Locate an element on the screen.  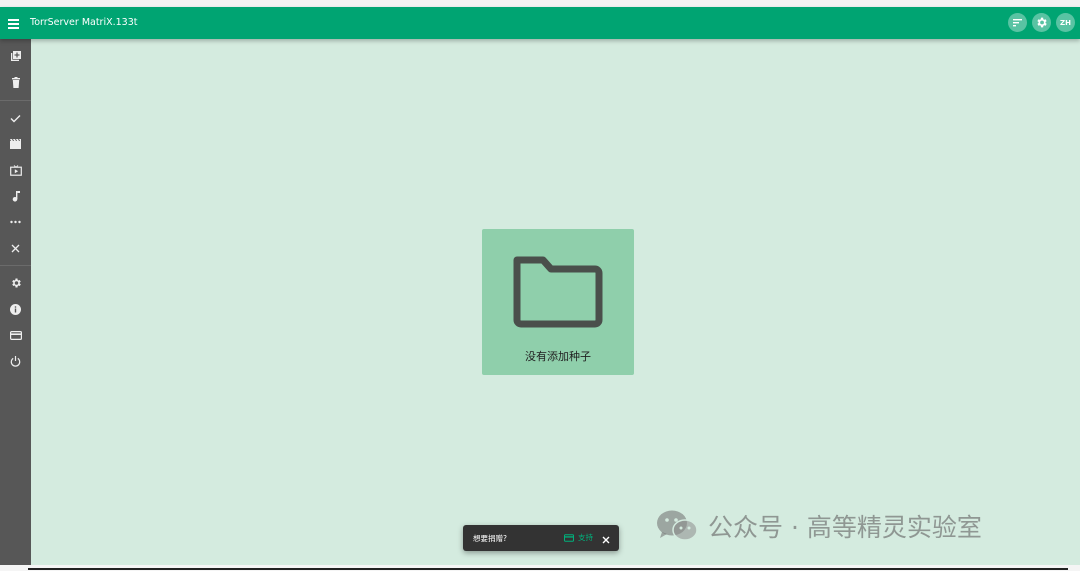
empty-state-text: 没有添加种子 is located at coordinates (558, 356).